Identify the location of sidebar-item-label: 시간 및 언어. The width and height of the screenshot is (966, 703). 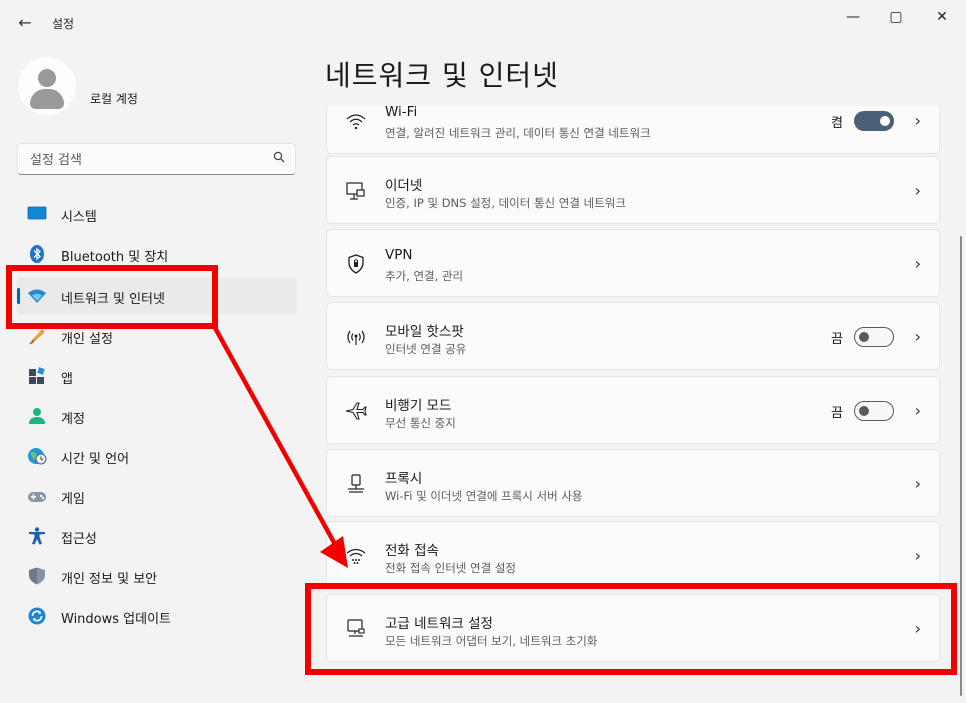
(95, 459).